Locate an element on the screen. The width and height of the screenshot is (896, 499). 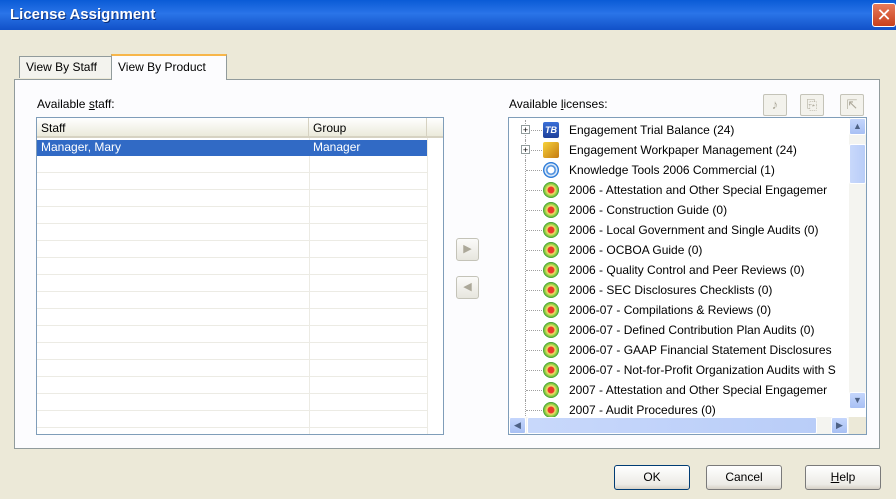
licenses-vertical-scrollbar: ▲ ▼ is located at coordinates (857, 263).